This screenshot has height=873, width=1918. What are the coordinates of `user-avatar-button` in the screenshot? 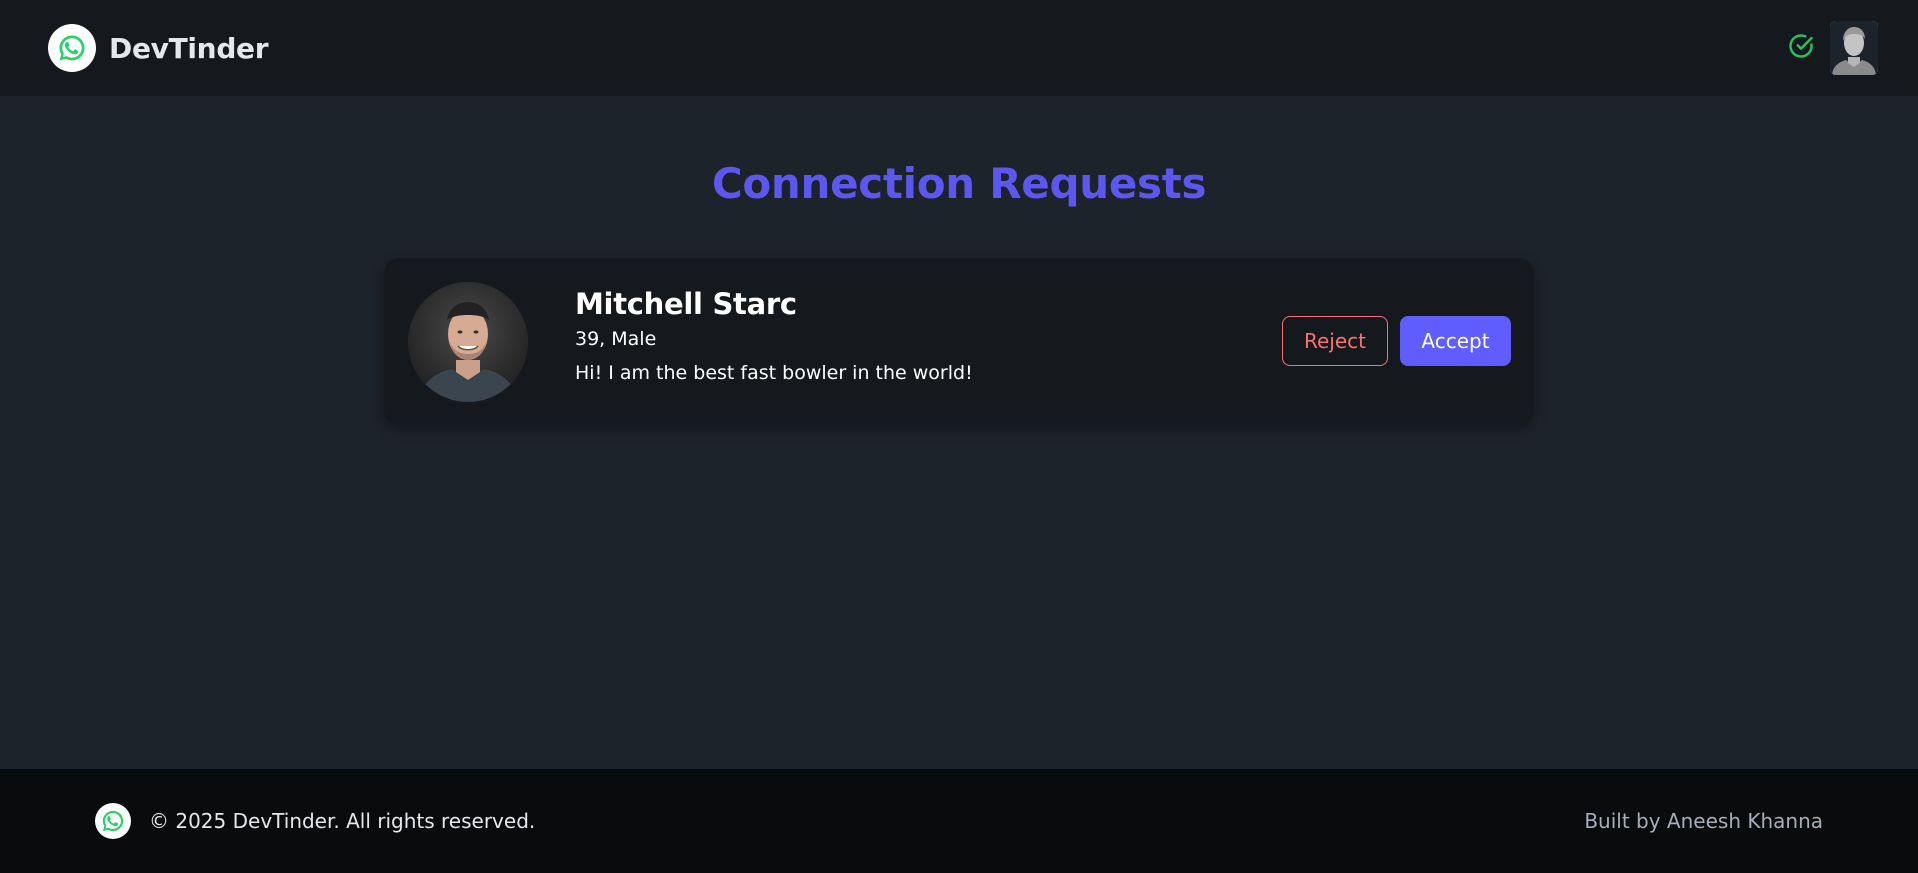 It's located at (1854, 48).